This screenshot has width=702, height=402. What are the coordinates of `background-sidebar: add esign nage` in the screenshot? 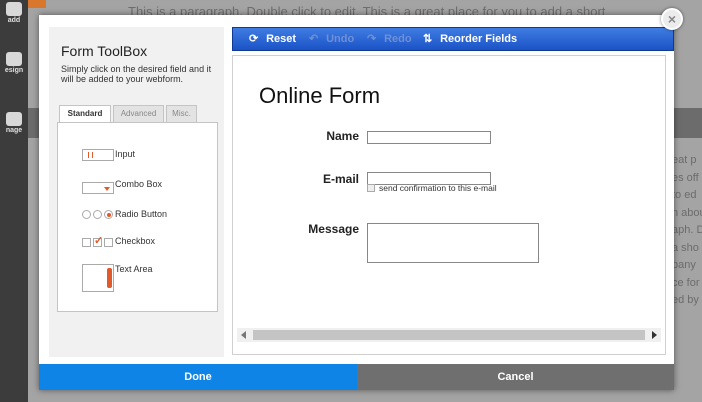 It's located at (14, 201).